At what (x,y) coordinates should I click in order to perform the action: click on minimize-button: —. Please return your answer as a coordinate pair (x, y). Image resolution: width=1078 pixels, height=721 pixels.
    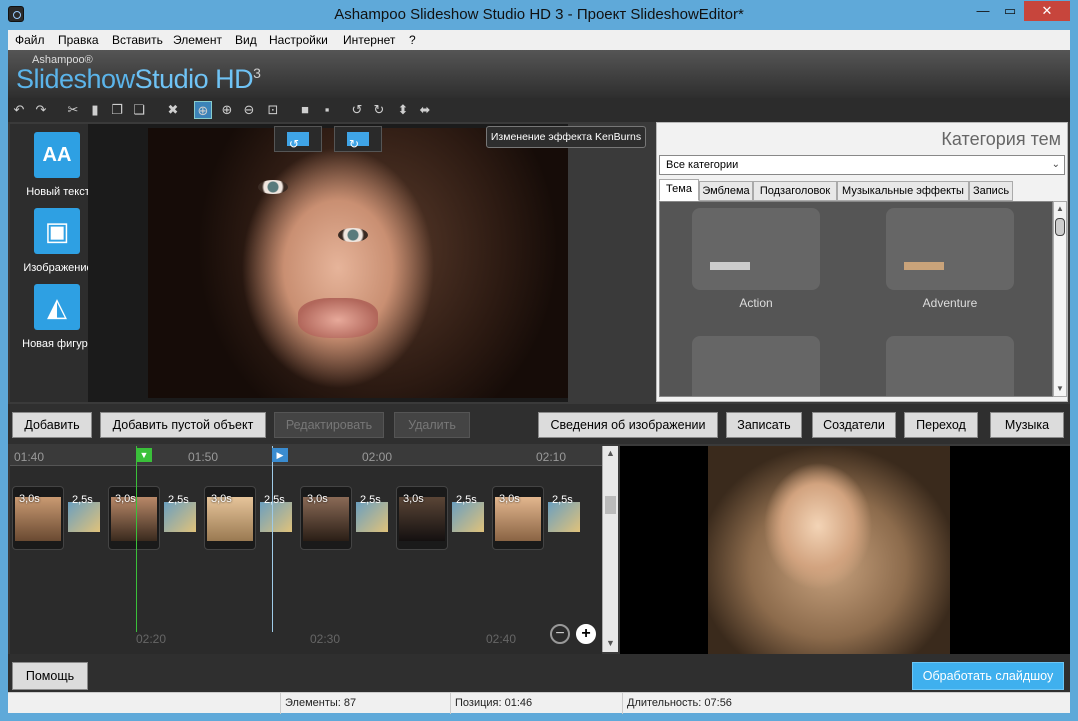
    Looking at the image, I should click on (983, 11).